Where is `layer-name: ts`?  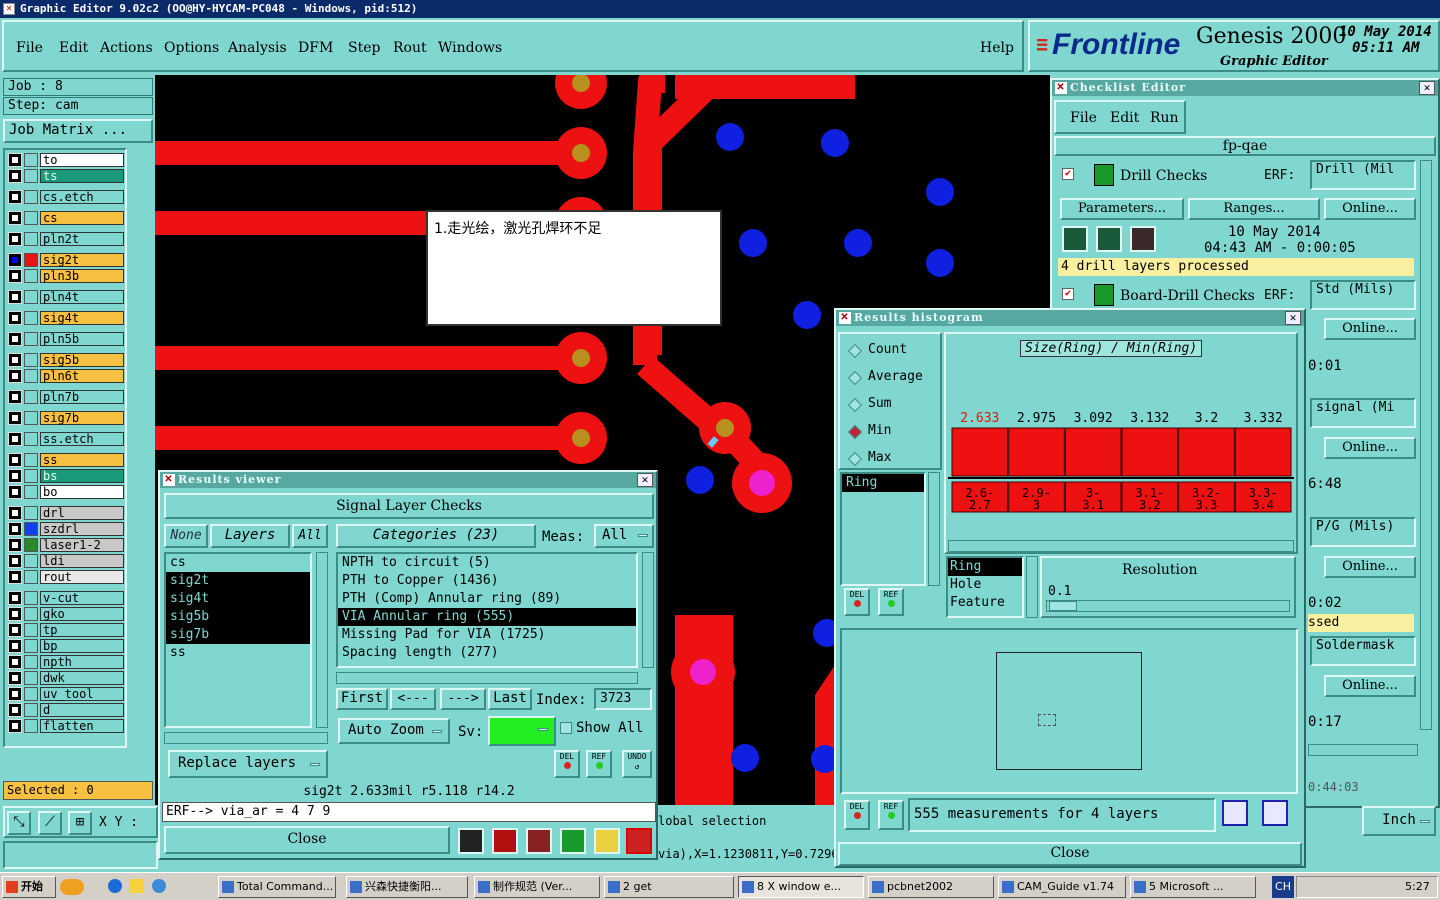 layer-name: ts is located at coordinates (82, 176).